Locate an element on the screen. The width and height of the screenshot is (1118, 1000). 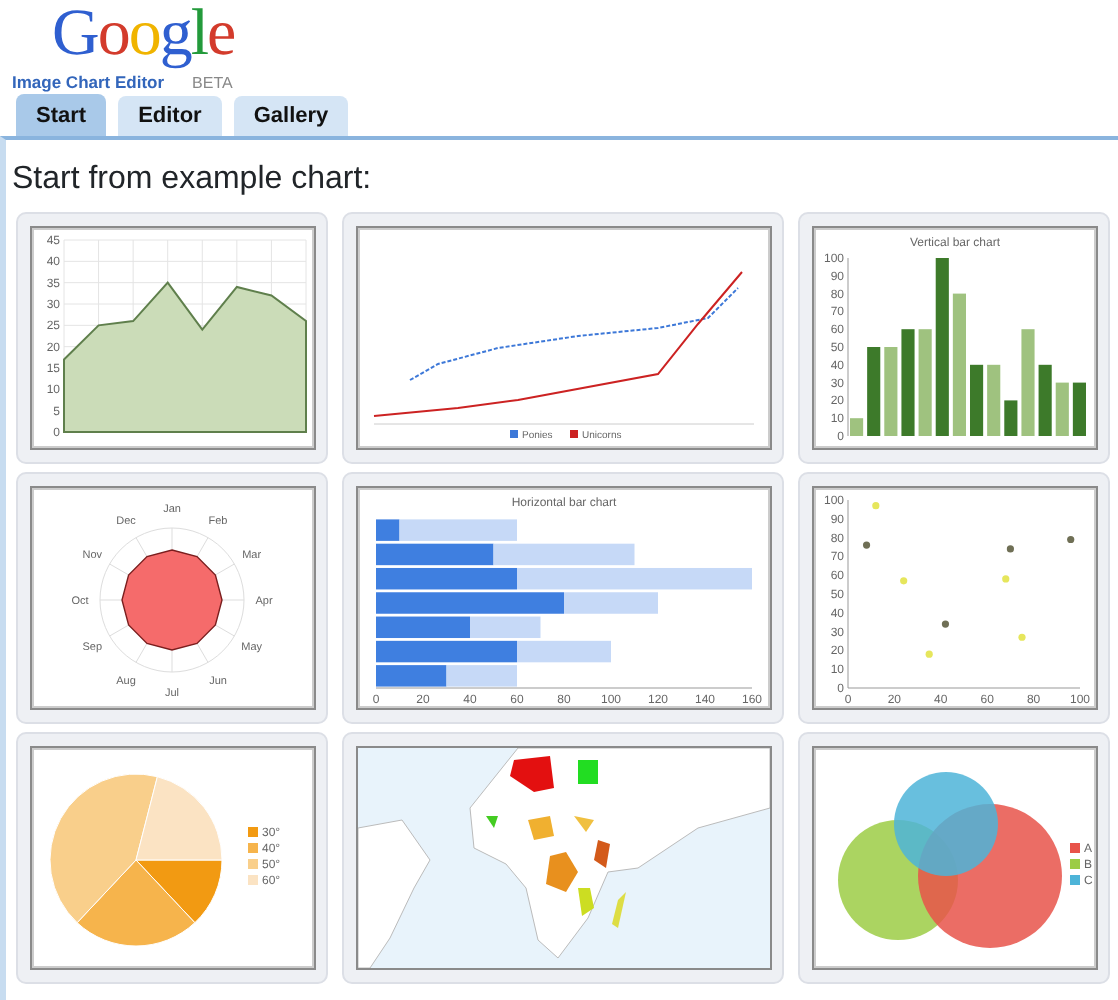
tab: Gallery is located at coordinates (291, 116).